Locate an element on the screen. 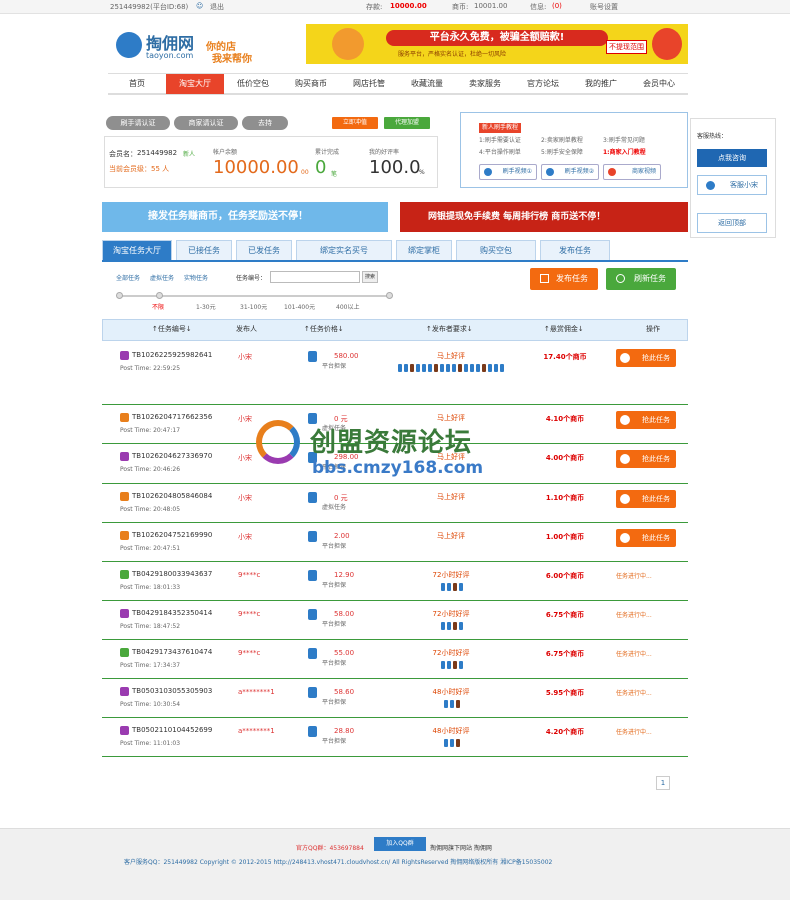 The width and height of the screenshot is (790, 900). tutorial-item-2: 2:卖家刷单教程 is located at coordinates (562, 139).